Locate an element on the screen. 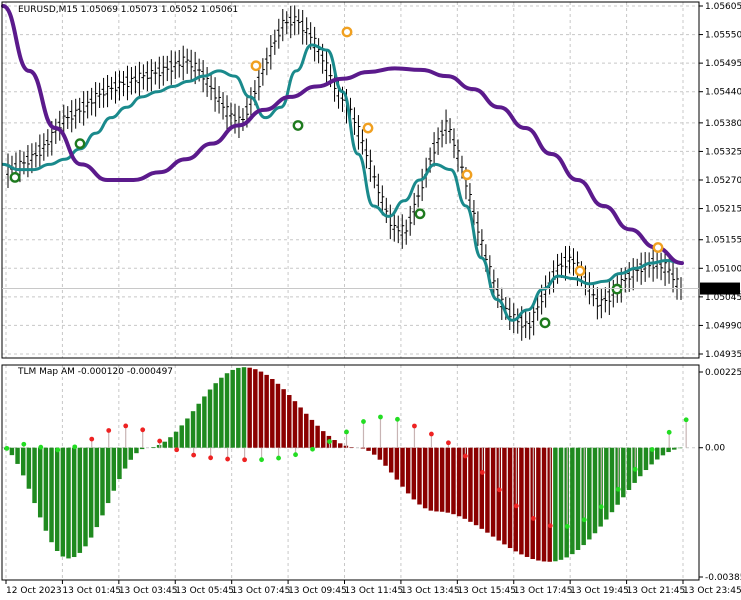 This screenshot has width=741, height=600. indicator-title: TLM Map AM -0.000120 -0.000497 is located at coordinates (95, 372).